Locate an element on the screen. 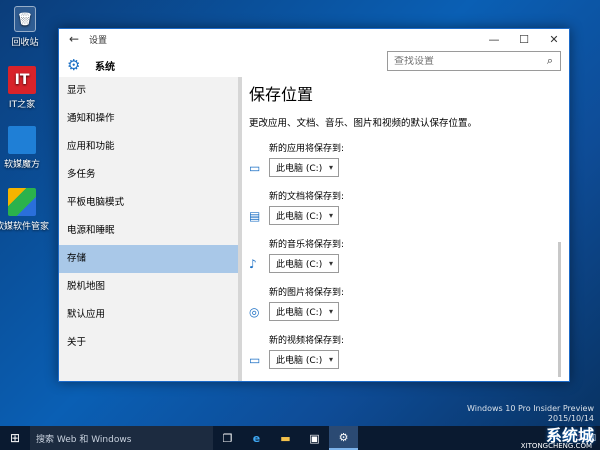  site-logo-url: XITONGCHENG.COM is located at coordinates (556, 446).